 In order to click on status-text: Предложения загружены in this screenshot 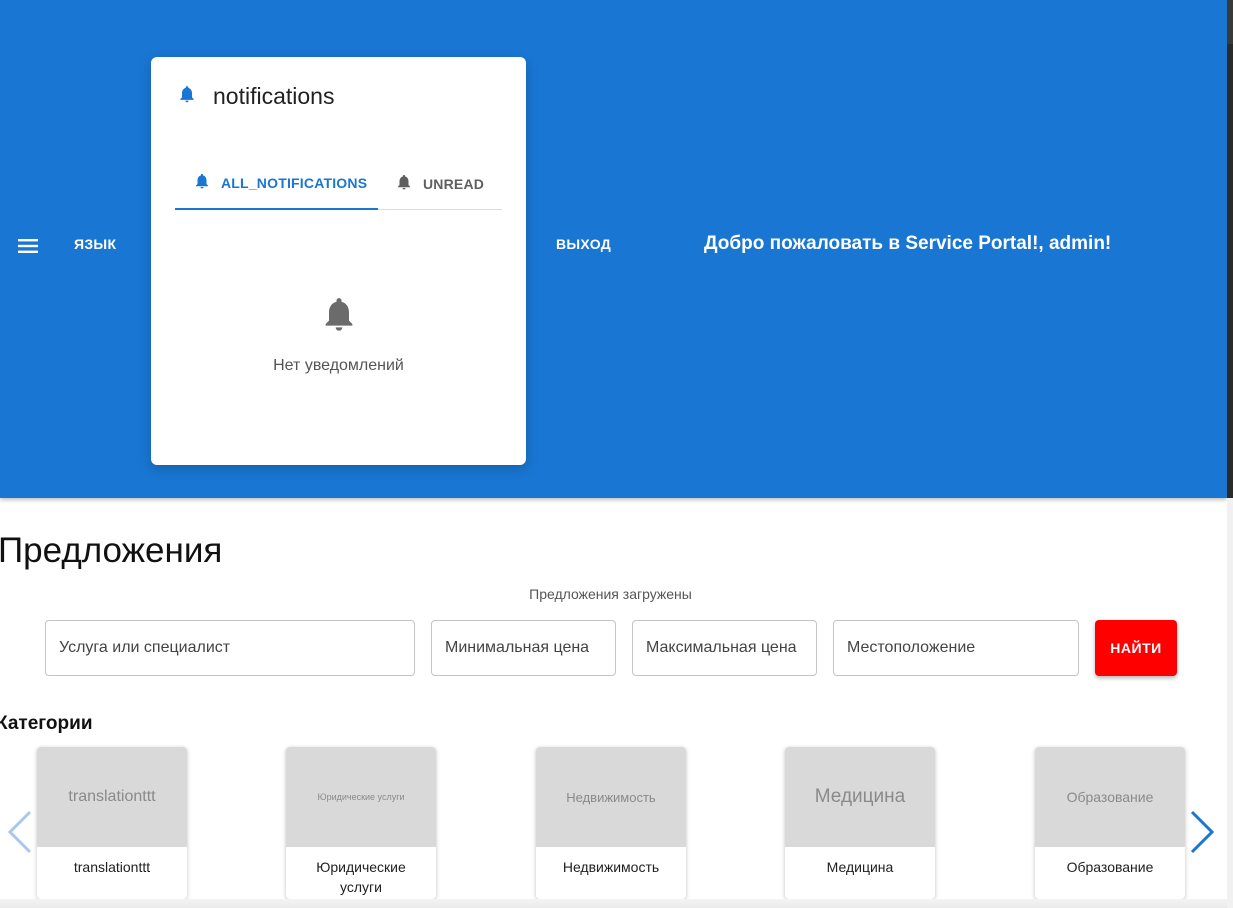, I will do `click(610, 594)`.